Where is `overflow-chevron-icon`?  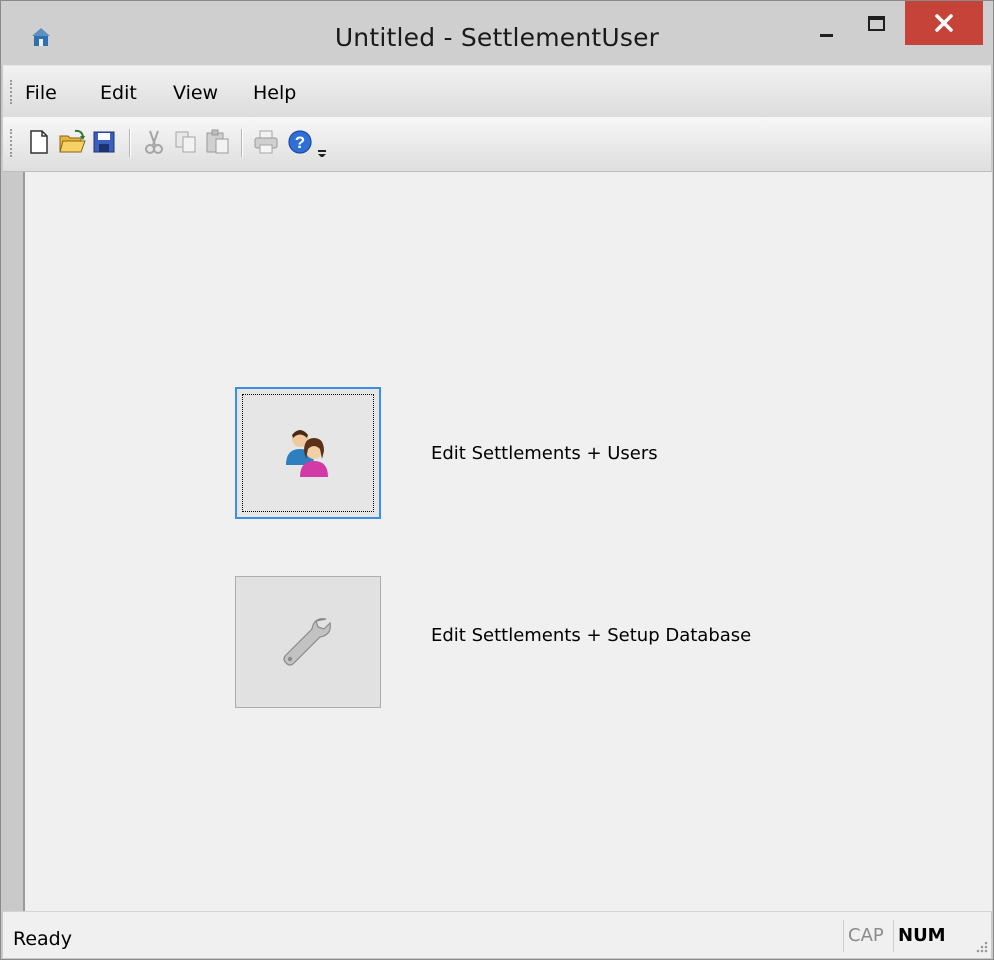 overflow-chevron-icon is located at coordinates (322, 142).